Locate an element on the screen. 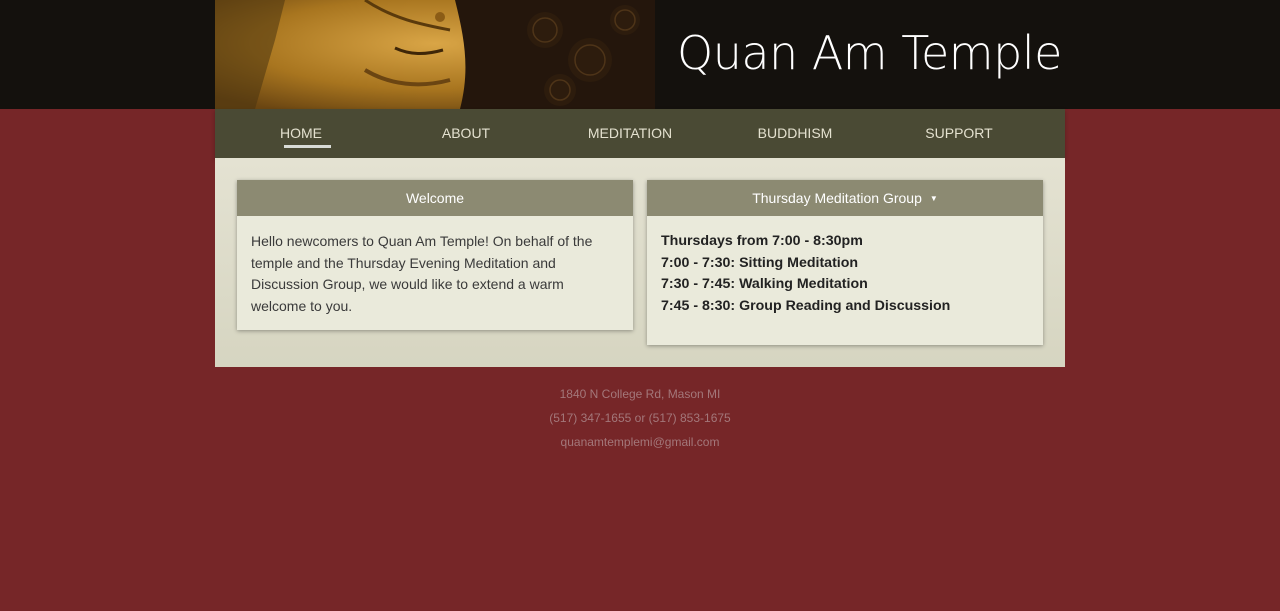 The image size is (1280, 611). nav-item-support: SUPPORT is located at coordinates (959, 133).